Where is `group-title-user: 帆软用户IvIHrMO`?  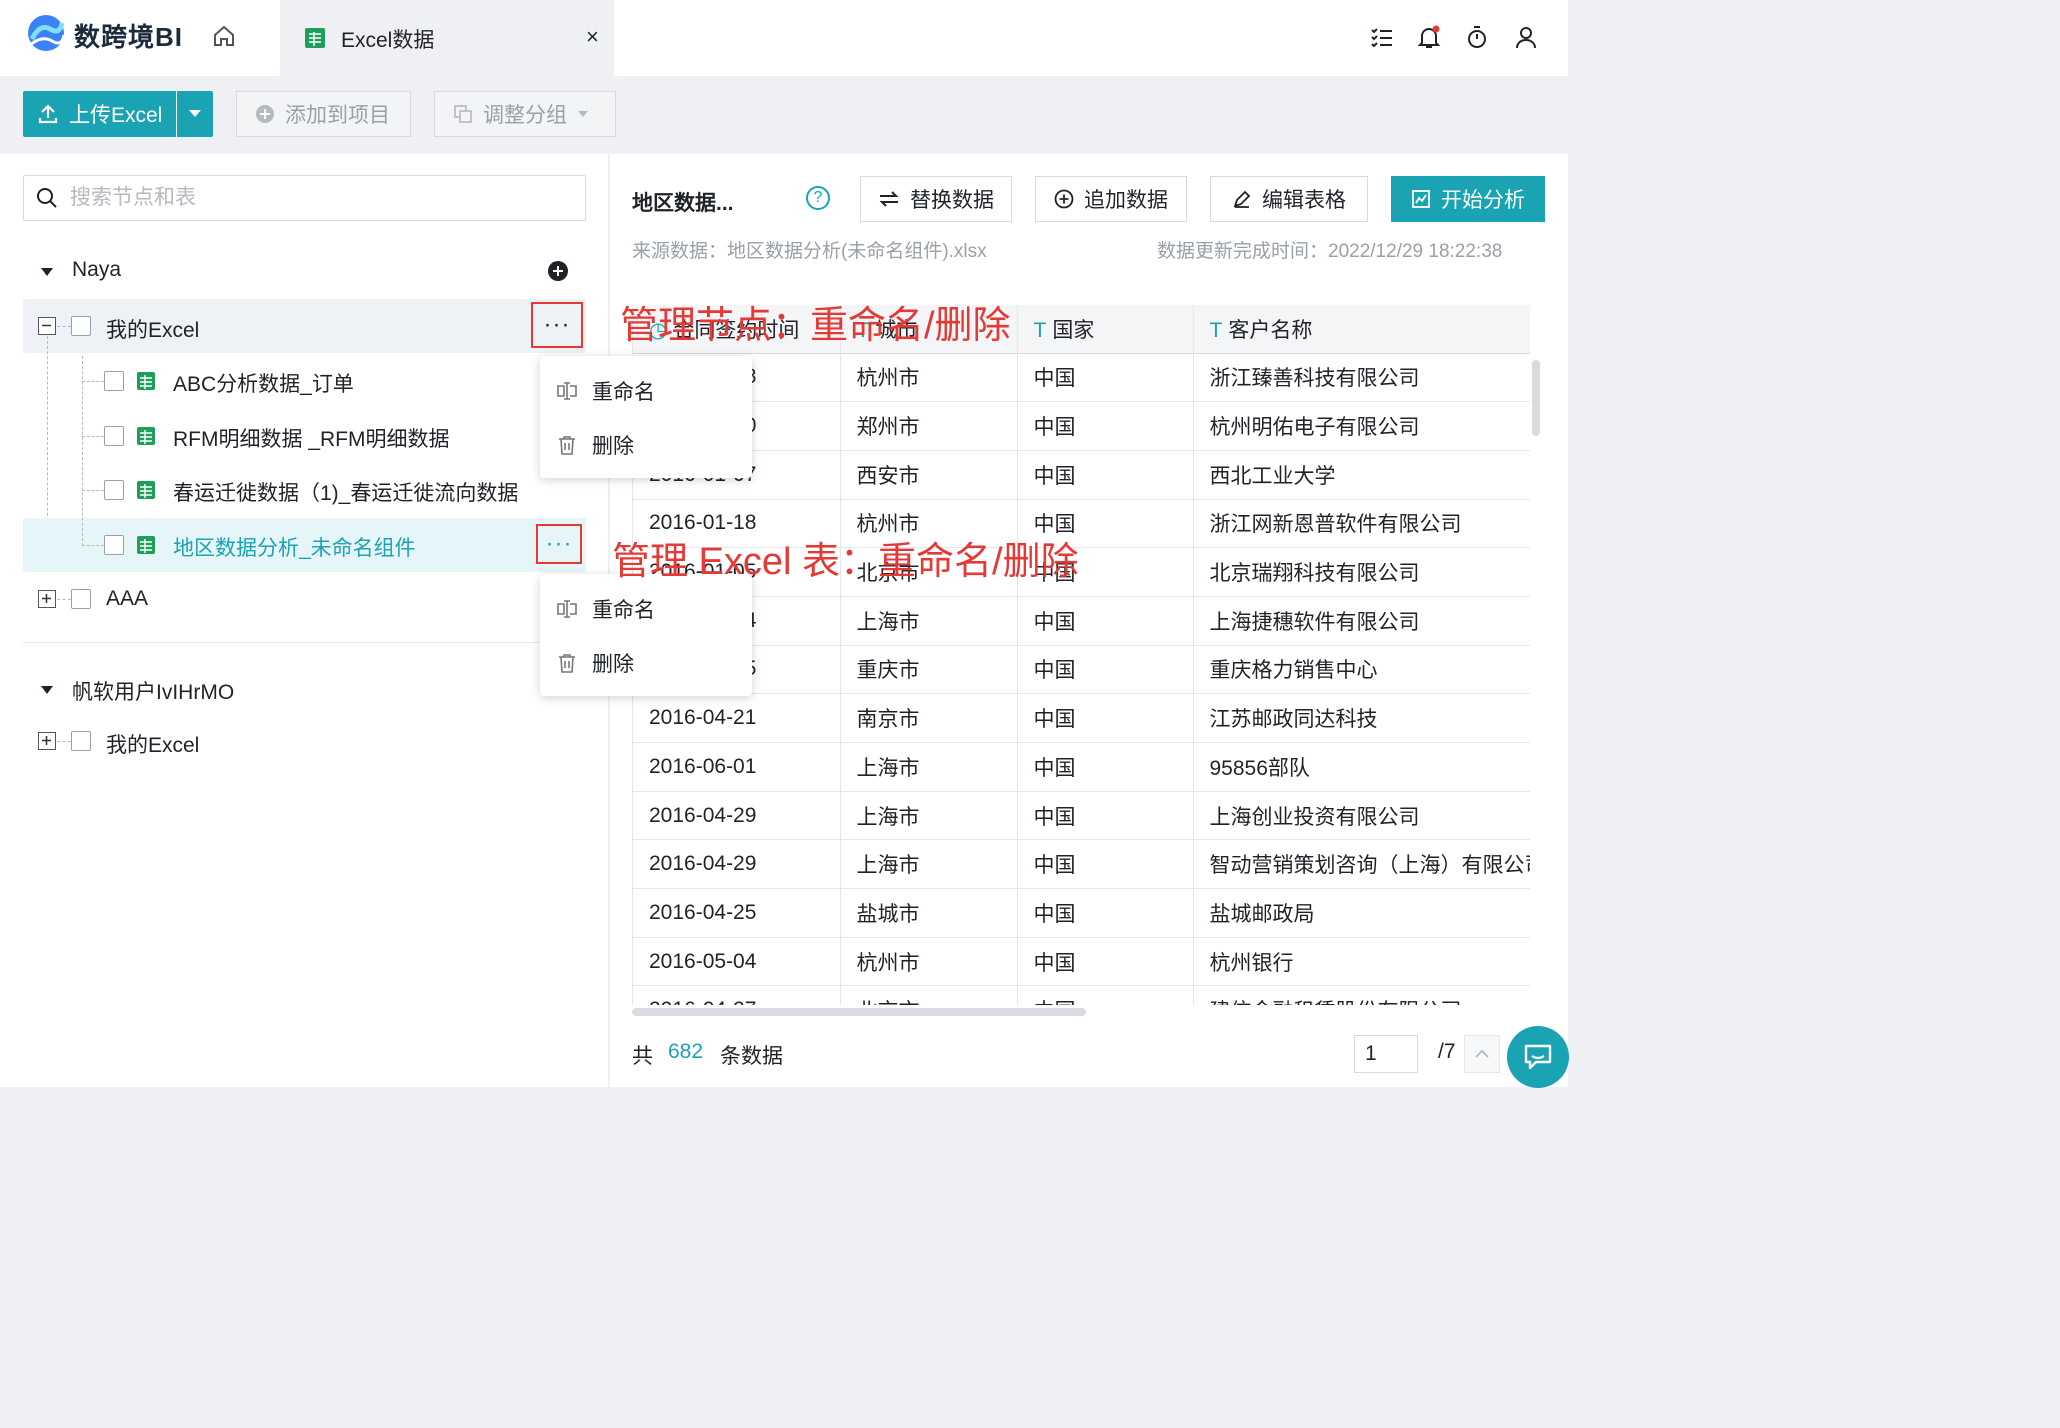 group-title-user: 帆软用户IvIHrMO is located at coordinates (153, 691).